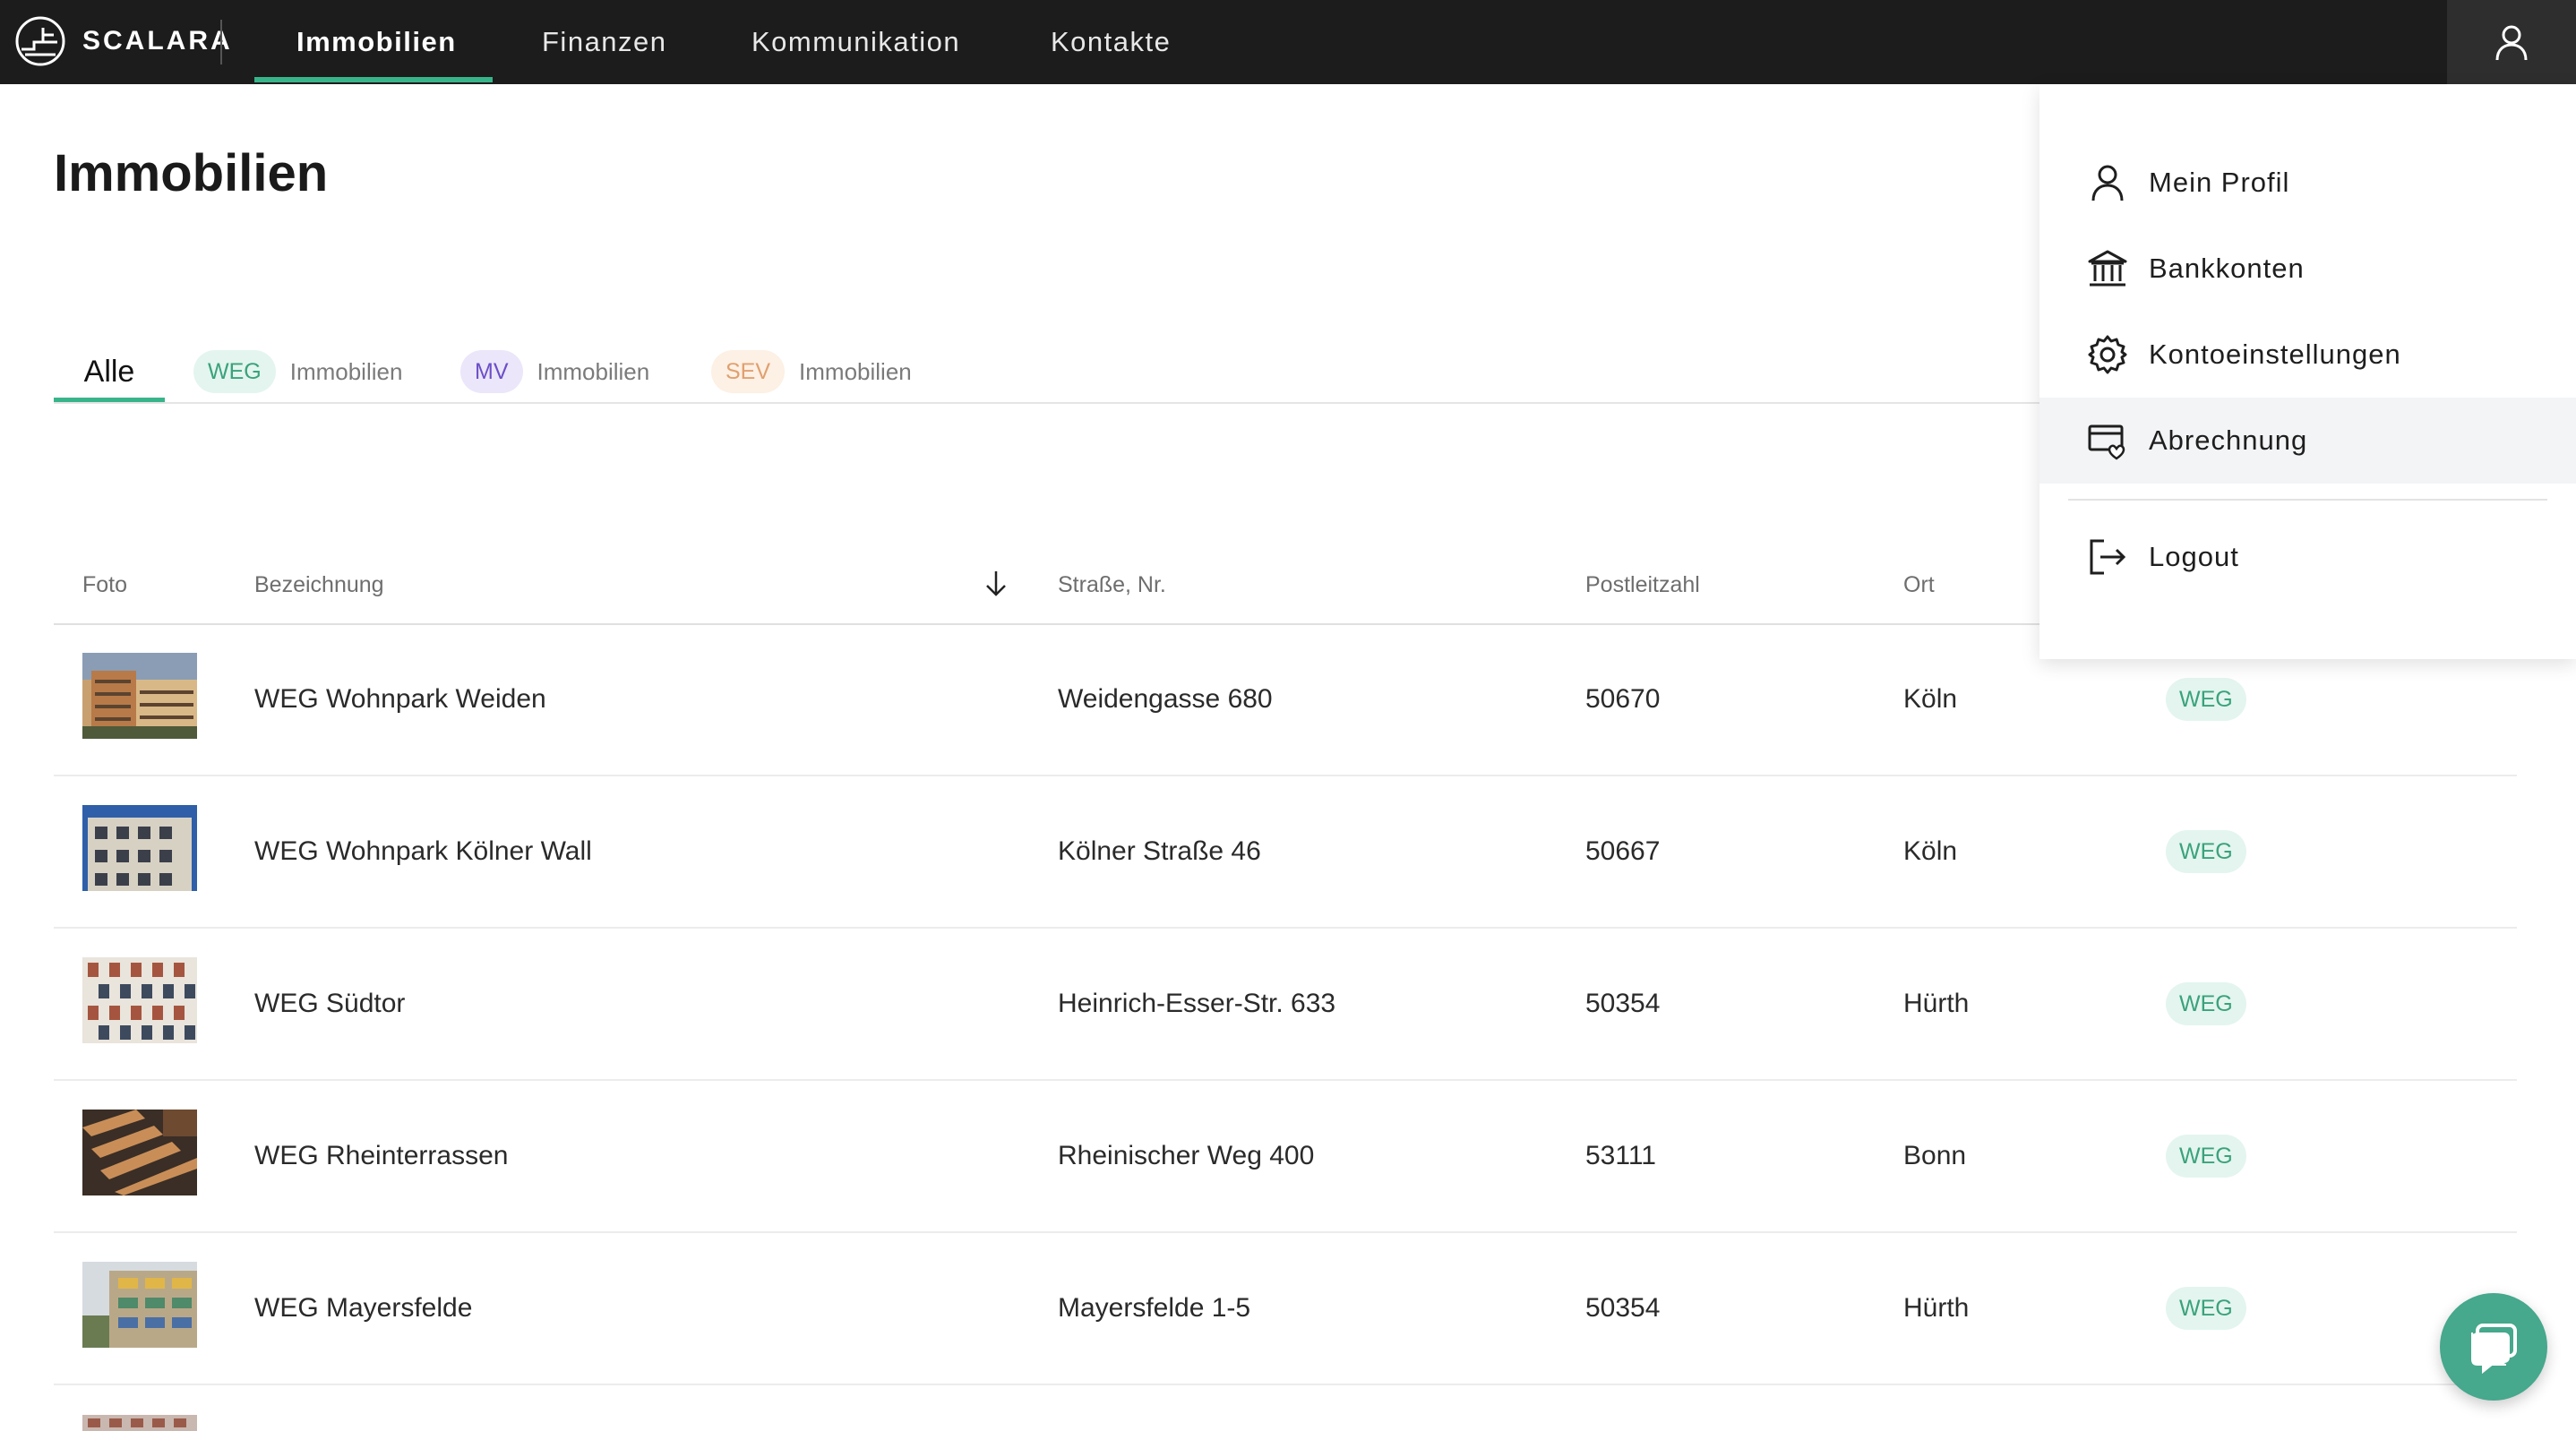 The width and height of the screenshot is (2576, 1431). Describe the element at coordinates (376, 42) in the screenshot. I see `nav-item-immobilien: Immobilien` at that location.